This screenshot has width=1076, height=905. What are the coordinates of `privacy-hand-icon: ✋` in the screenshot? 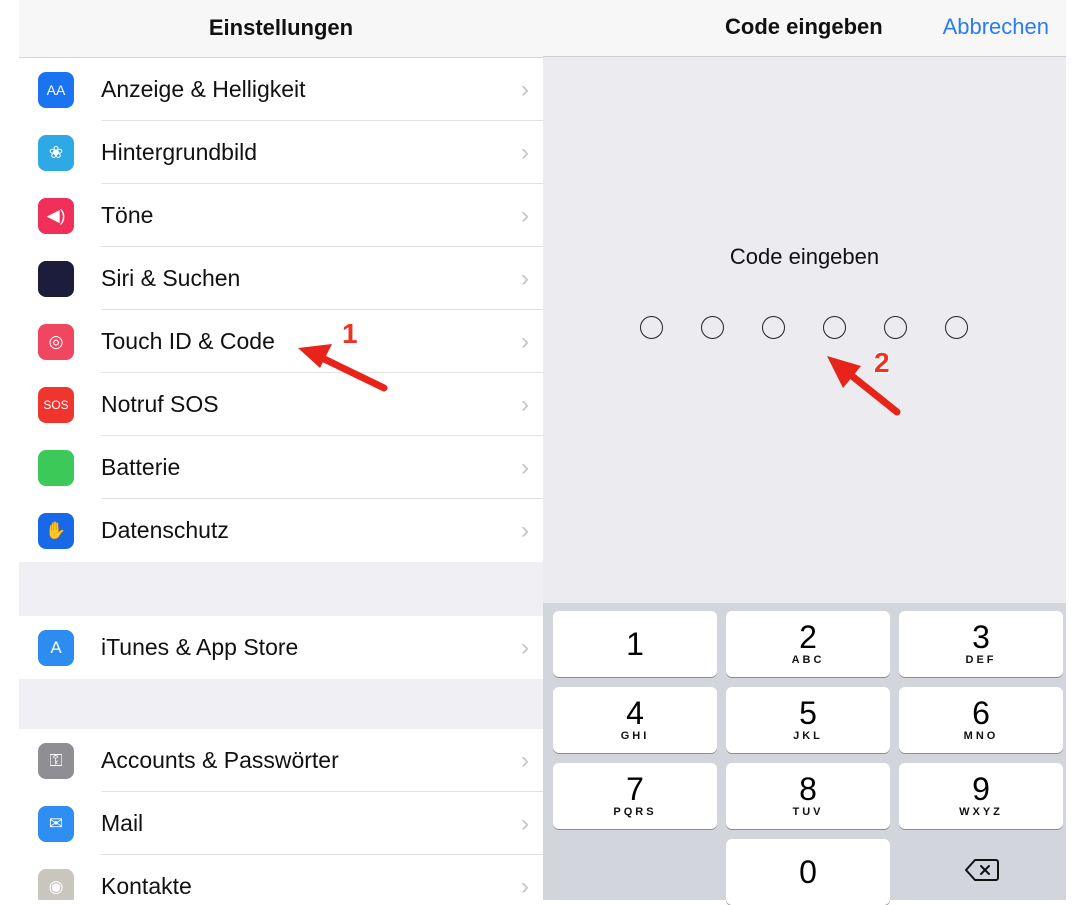 It's located at (56, 531).